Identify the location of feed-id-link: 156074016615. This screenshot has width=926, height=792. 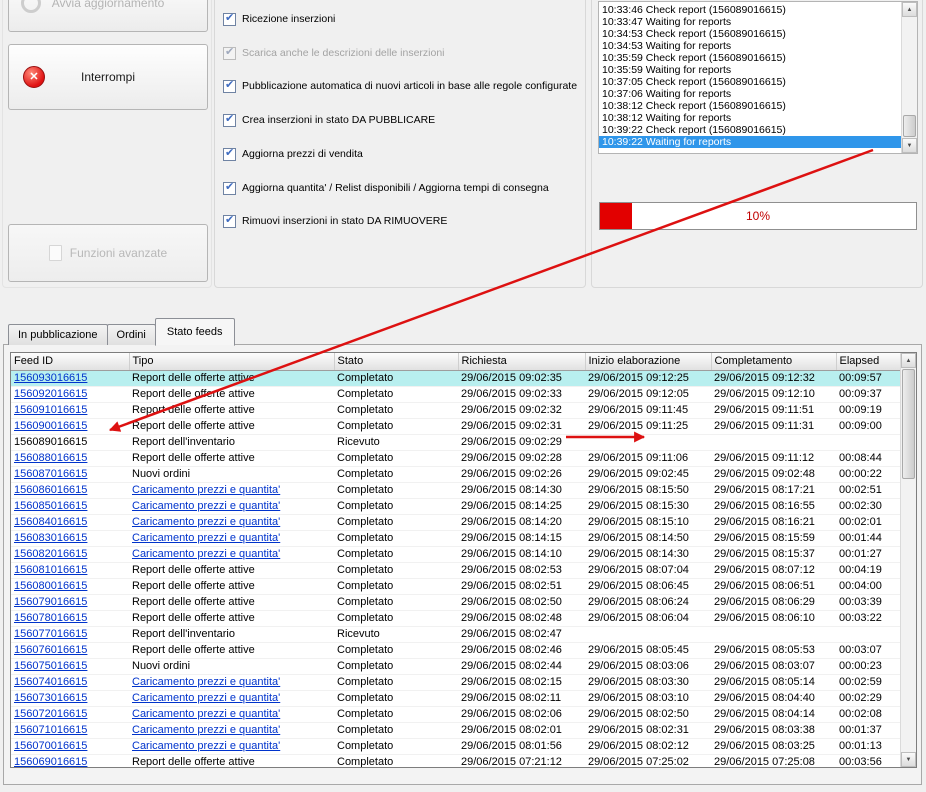
(50, 682).